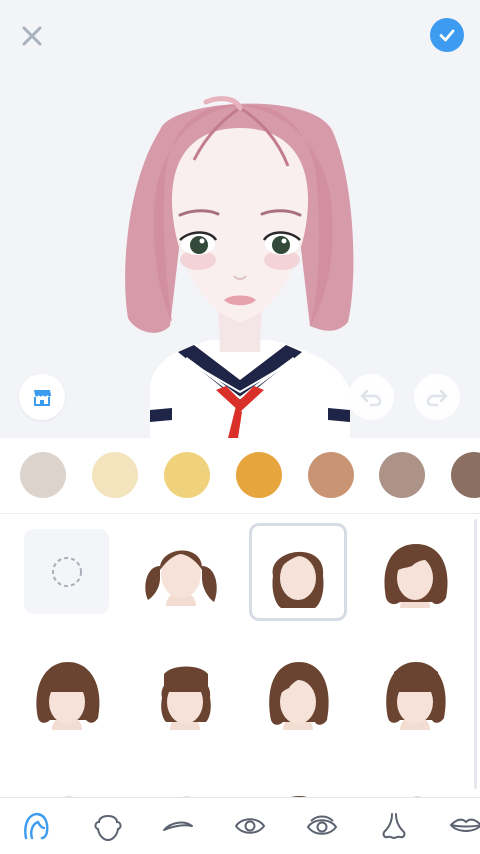  I want to click on hair-option-selected, so click(298, 572).